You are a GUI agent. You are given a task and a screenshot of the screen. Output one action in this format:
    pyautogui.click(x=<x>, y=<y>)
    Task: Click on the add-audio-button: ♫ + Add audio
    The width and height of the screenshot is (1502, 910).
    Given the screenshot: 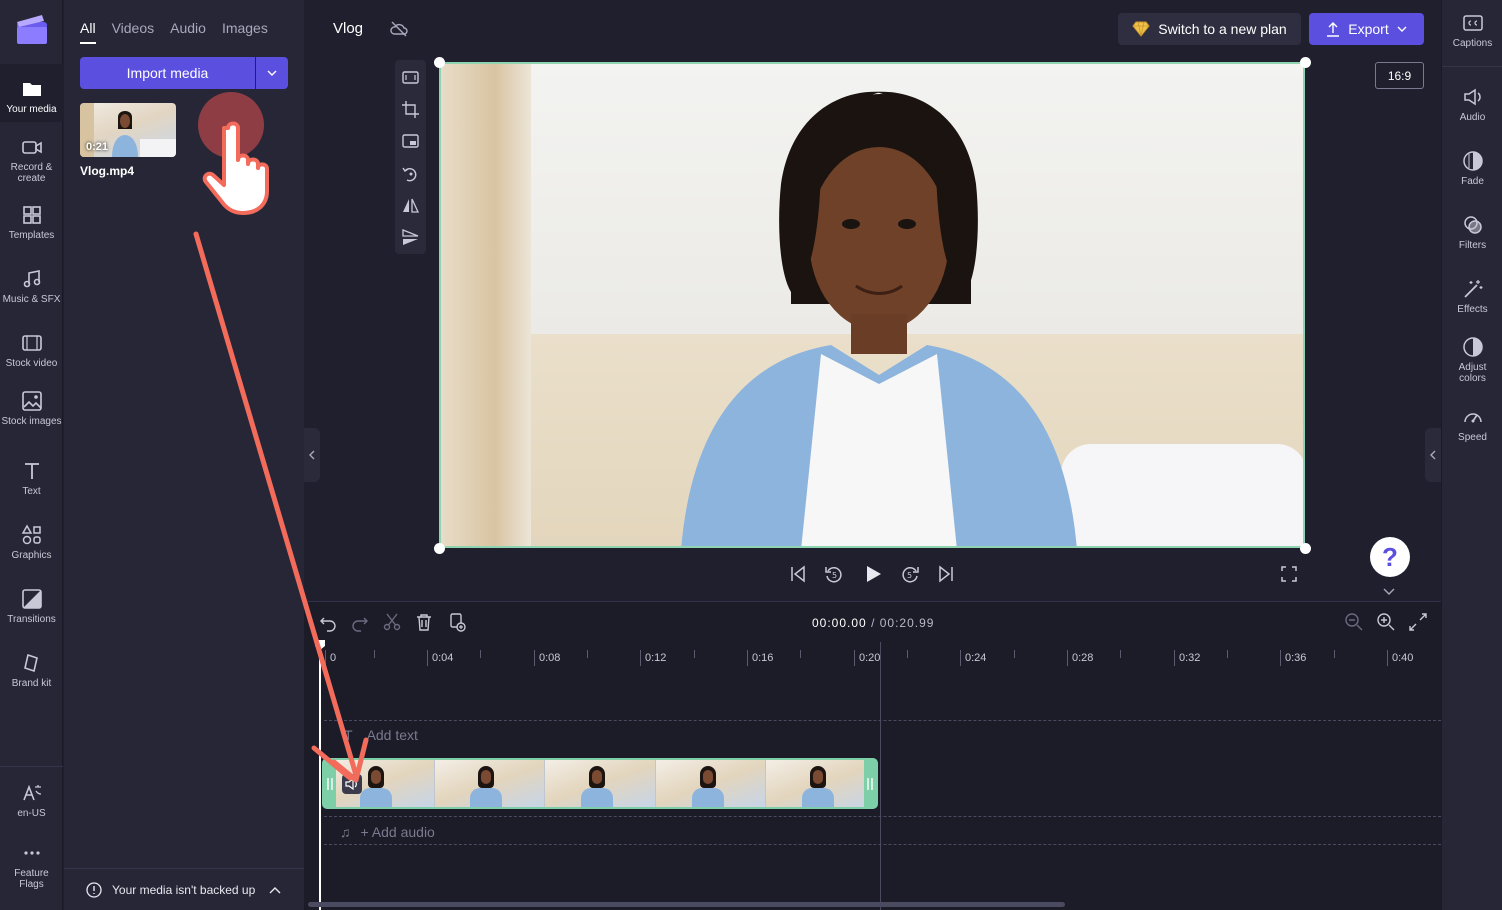 What is the action you would take?
    pyautogui.click(x=387, y=832)
    